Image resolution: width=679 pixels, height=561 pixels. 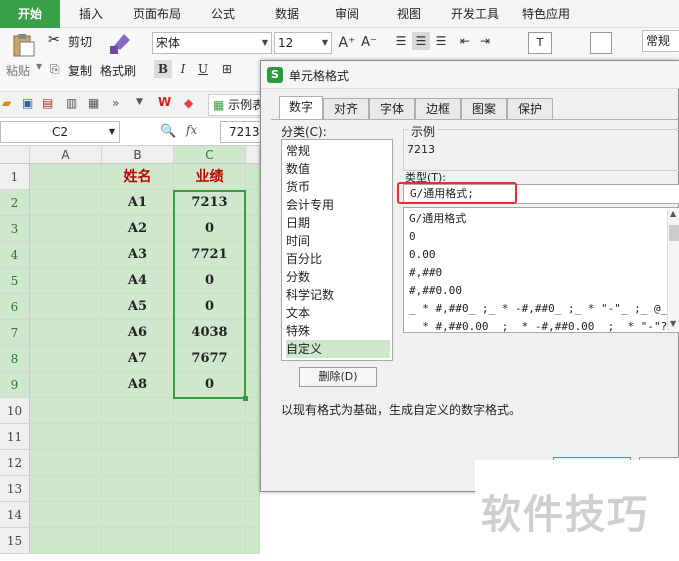 I want to click on format-list-scrollbar: ▲ ▼, so click(x=673, y=270).